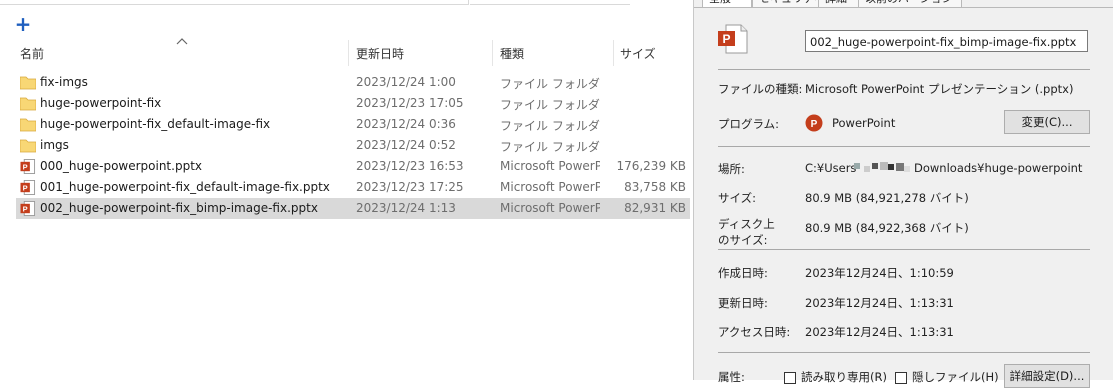 This screenshot has height=388, width=1113. I want to click on powerpoint-app-icon: P, so click(814, 123).